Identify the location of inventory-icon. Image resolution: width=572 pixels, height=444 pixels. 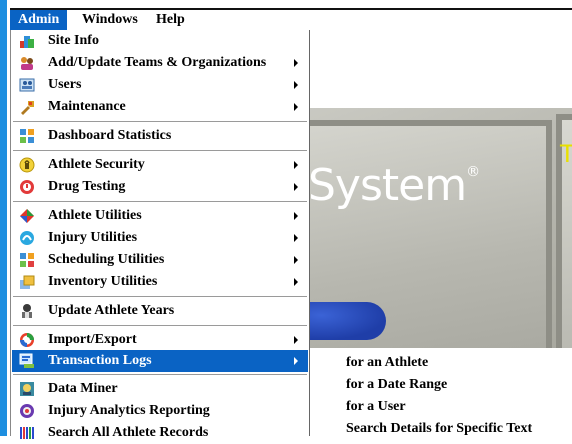
(27, 282).